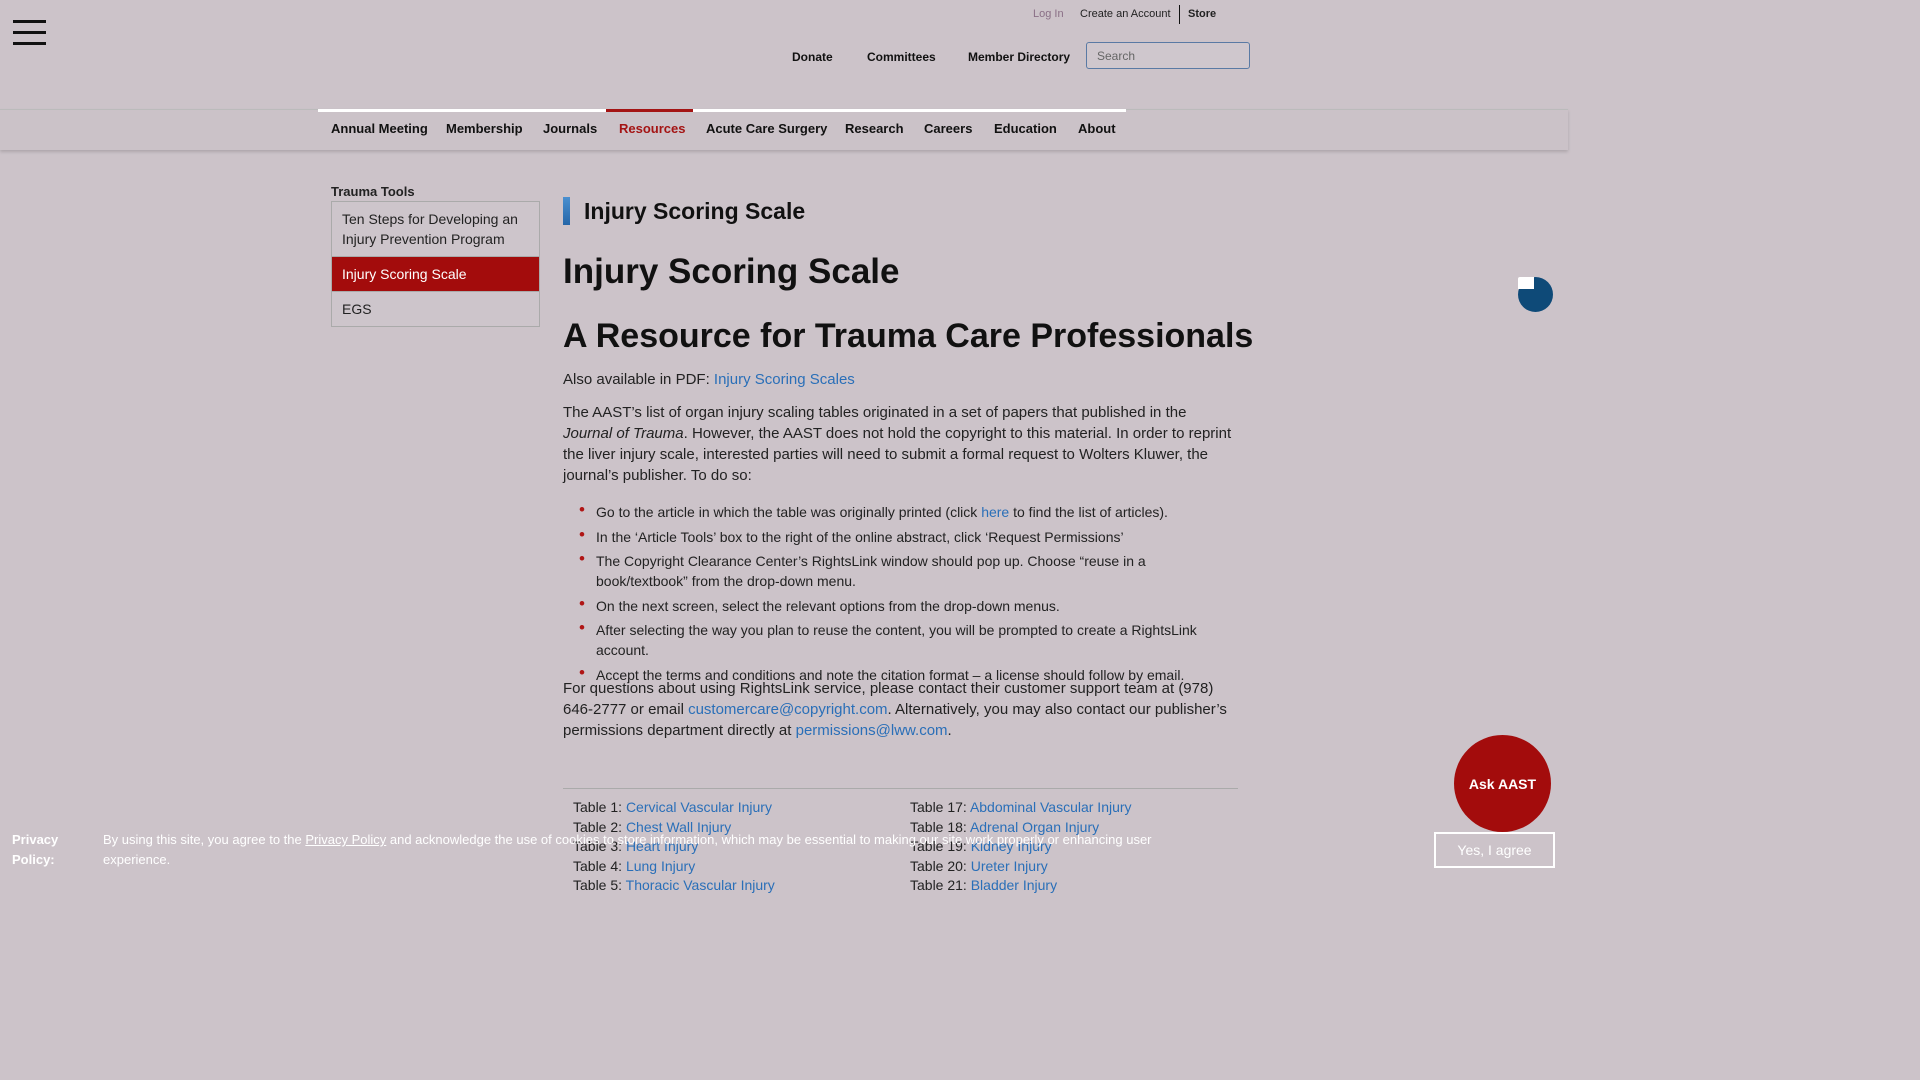 The image size is (1920, 1080). Describe the element at coordinates (699, 807) in the screenshot. I see `table-link: Cervical Vascular Injury` at that location.